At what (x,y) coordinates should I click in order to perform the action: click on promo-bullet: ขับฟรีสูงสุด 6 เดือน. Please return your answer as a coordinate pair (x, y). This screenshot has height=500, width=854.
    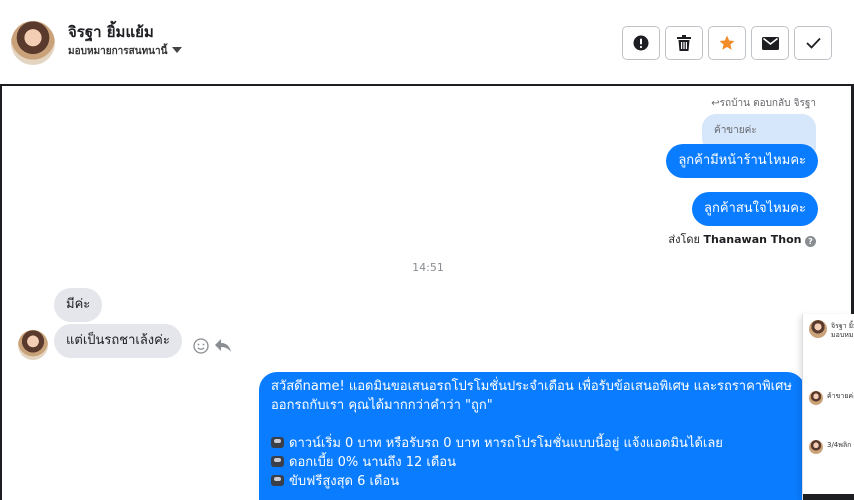
    Looking at the image, I should click on (532, 481).